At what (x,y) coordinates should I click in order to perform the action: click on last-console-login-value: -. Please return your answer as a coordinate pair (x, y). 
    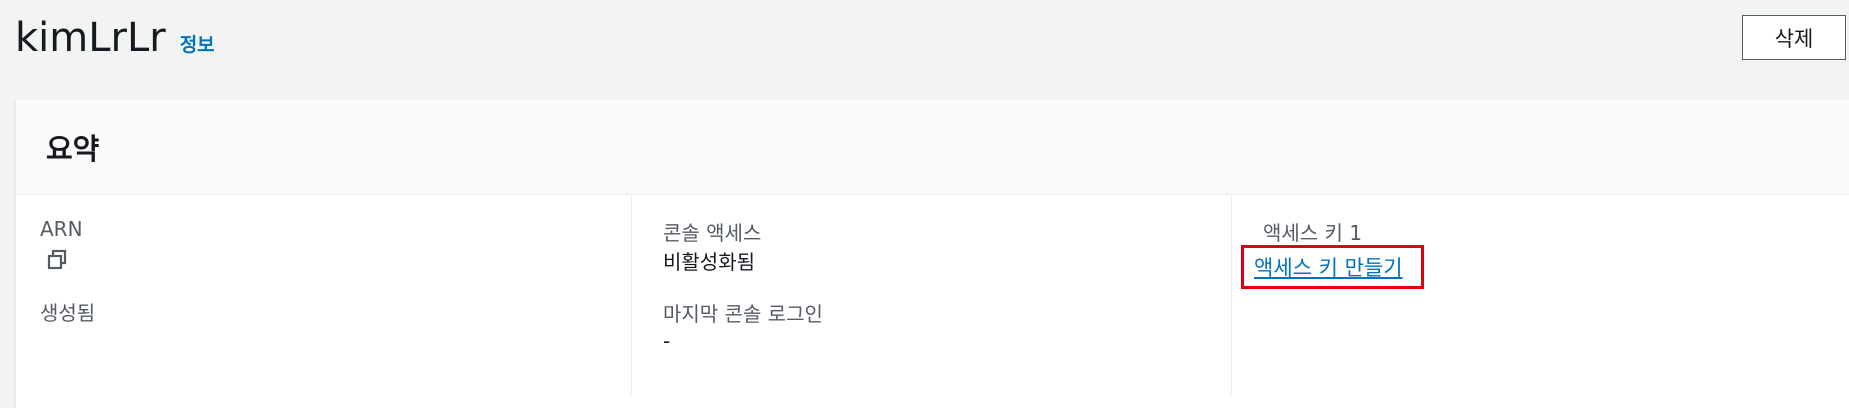
    Looking at the image, I should click on (667, 341).